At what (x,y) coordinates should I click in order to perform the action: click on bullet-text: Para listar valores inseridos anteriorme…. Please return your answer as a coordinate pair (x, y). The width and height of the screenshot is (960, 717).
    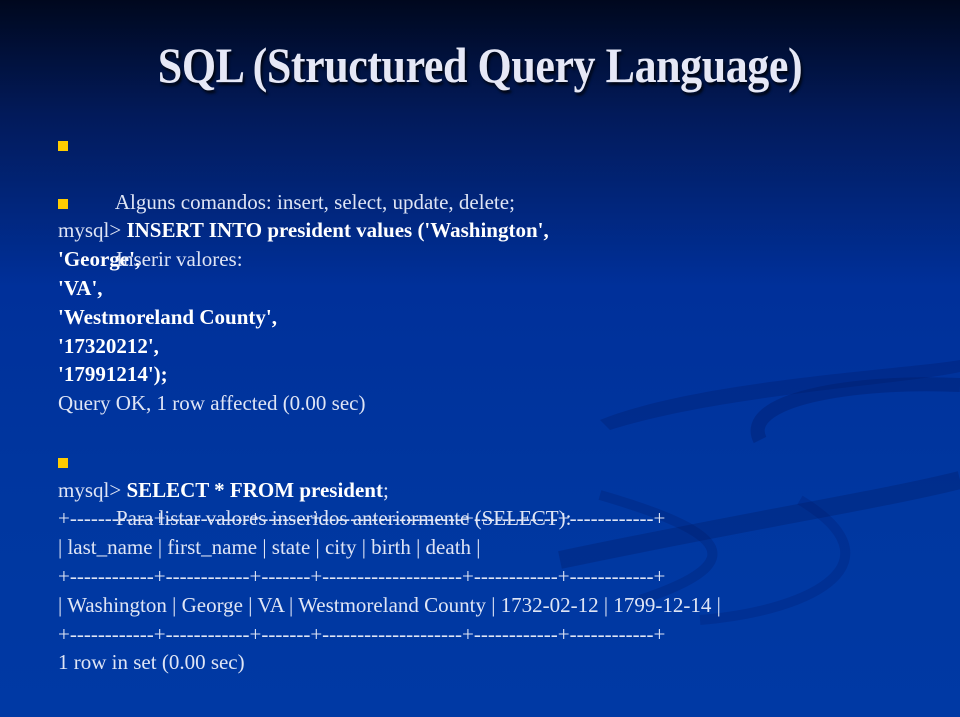
    Looking at the image, I should click on (344, 518).